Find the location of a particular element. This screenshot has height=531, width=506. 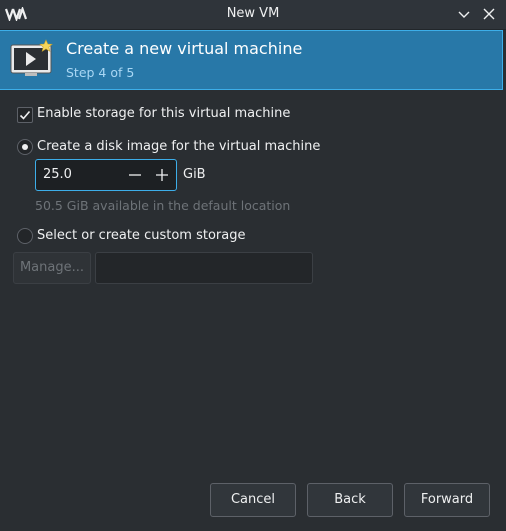

back-button: Back is located at coordinates (350, 500).